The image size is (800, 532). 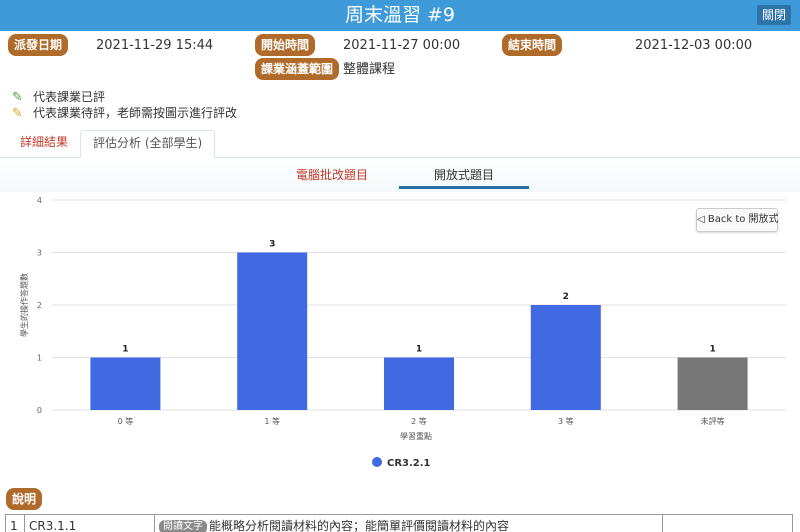 I want to click on y-tick-label: 2, so click(x=39, y=305).